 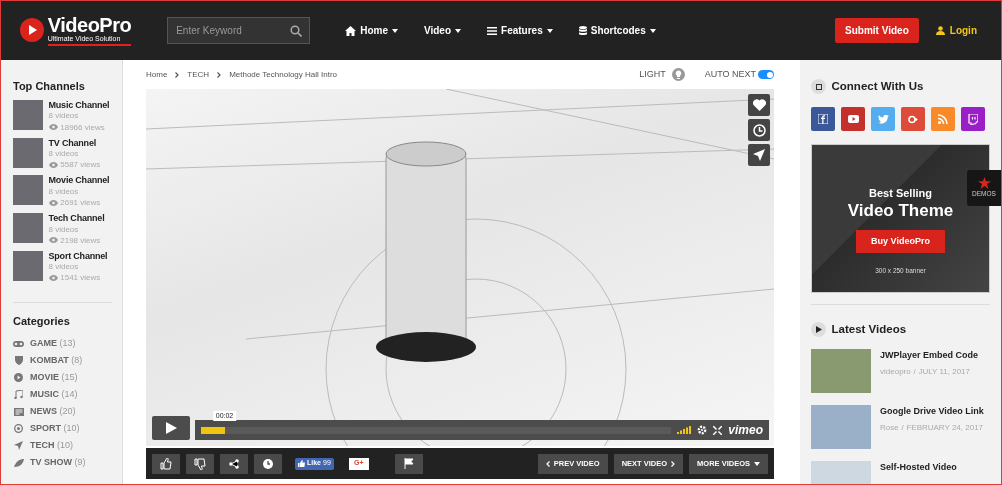 I want to click on search-field: Enter Keyword, so click(x=239, y=30).